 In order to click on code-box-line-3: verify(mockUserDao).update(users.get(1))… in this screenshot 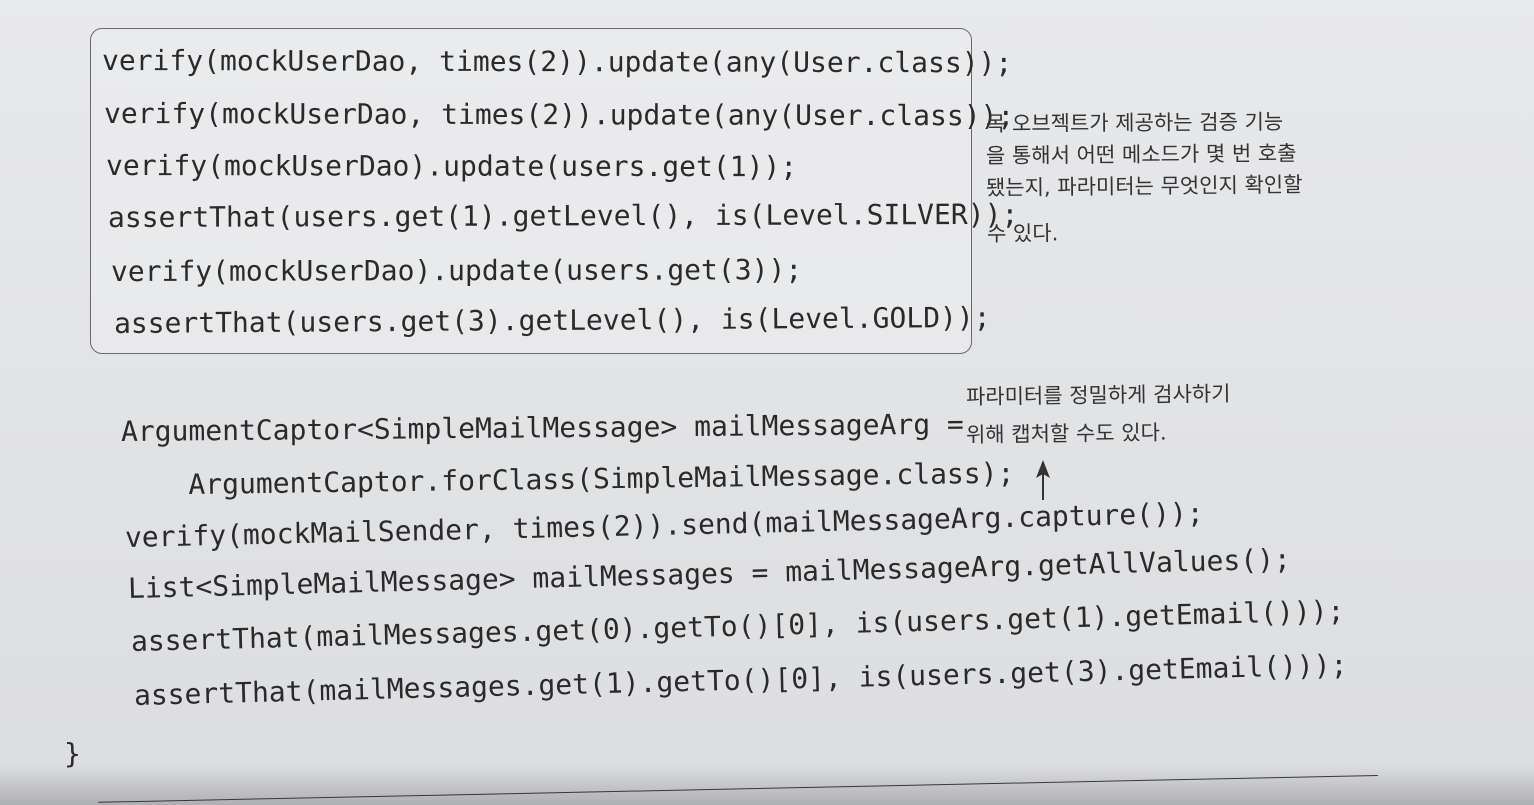, I will do `click(451, 166)`.